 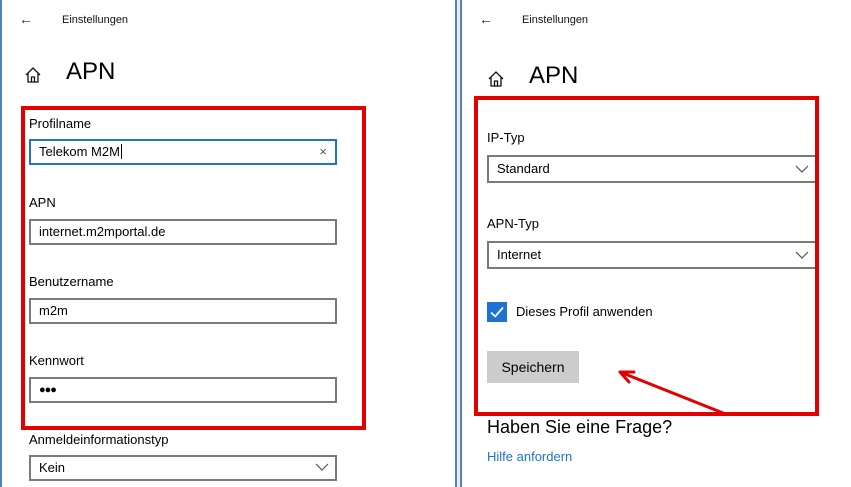 What do you see at coordinates (99, 439) in the screenshot?
I see `anmeldeinformationstyp-label: Anmeldeinformationstyp` at bounding box center [99, 439].